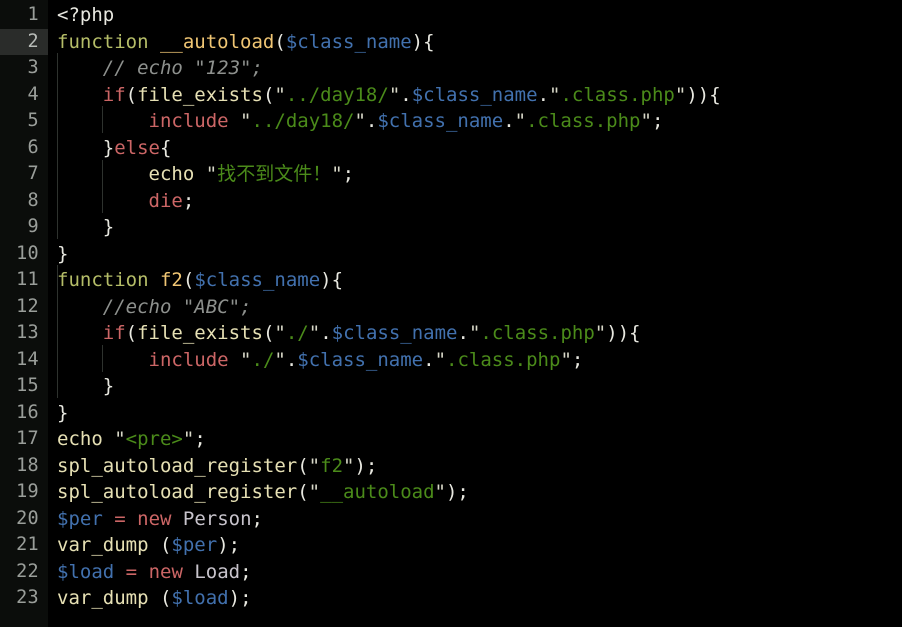 The width and height of the screenshot is (902, 627). What do you see at coordinates (479, 466) in the screenshot?
I see `code-line: spl_autoload_register("f2");` at bounding box center [479, 466].